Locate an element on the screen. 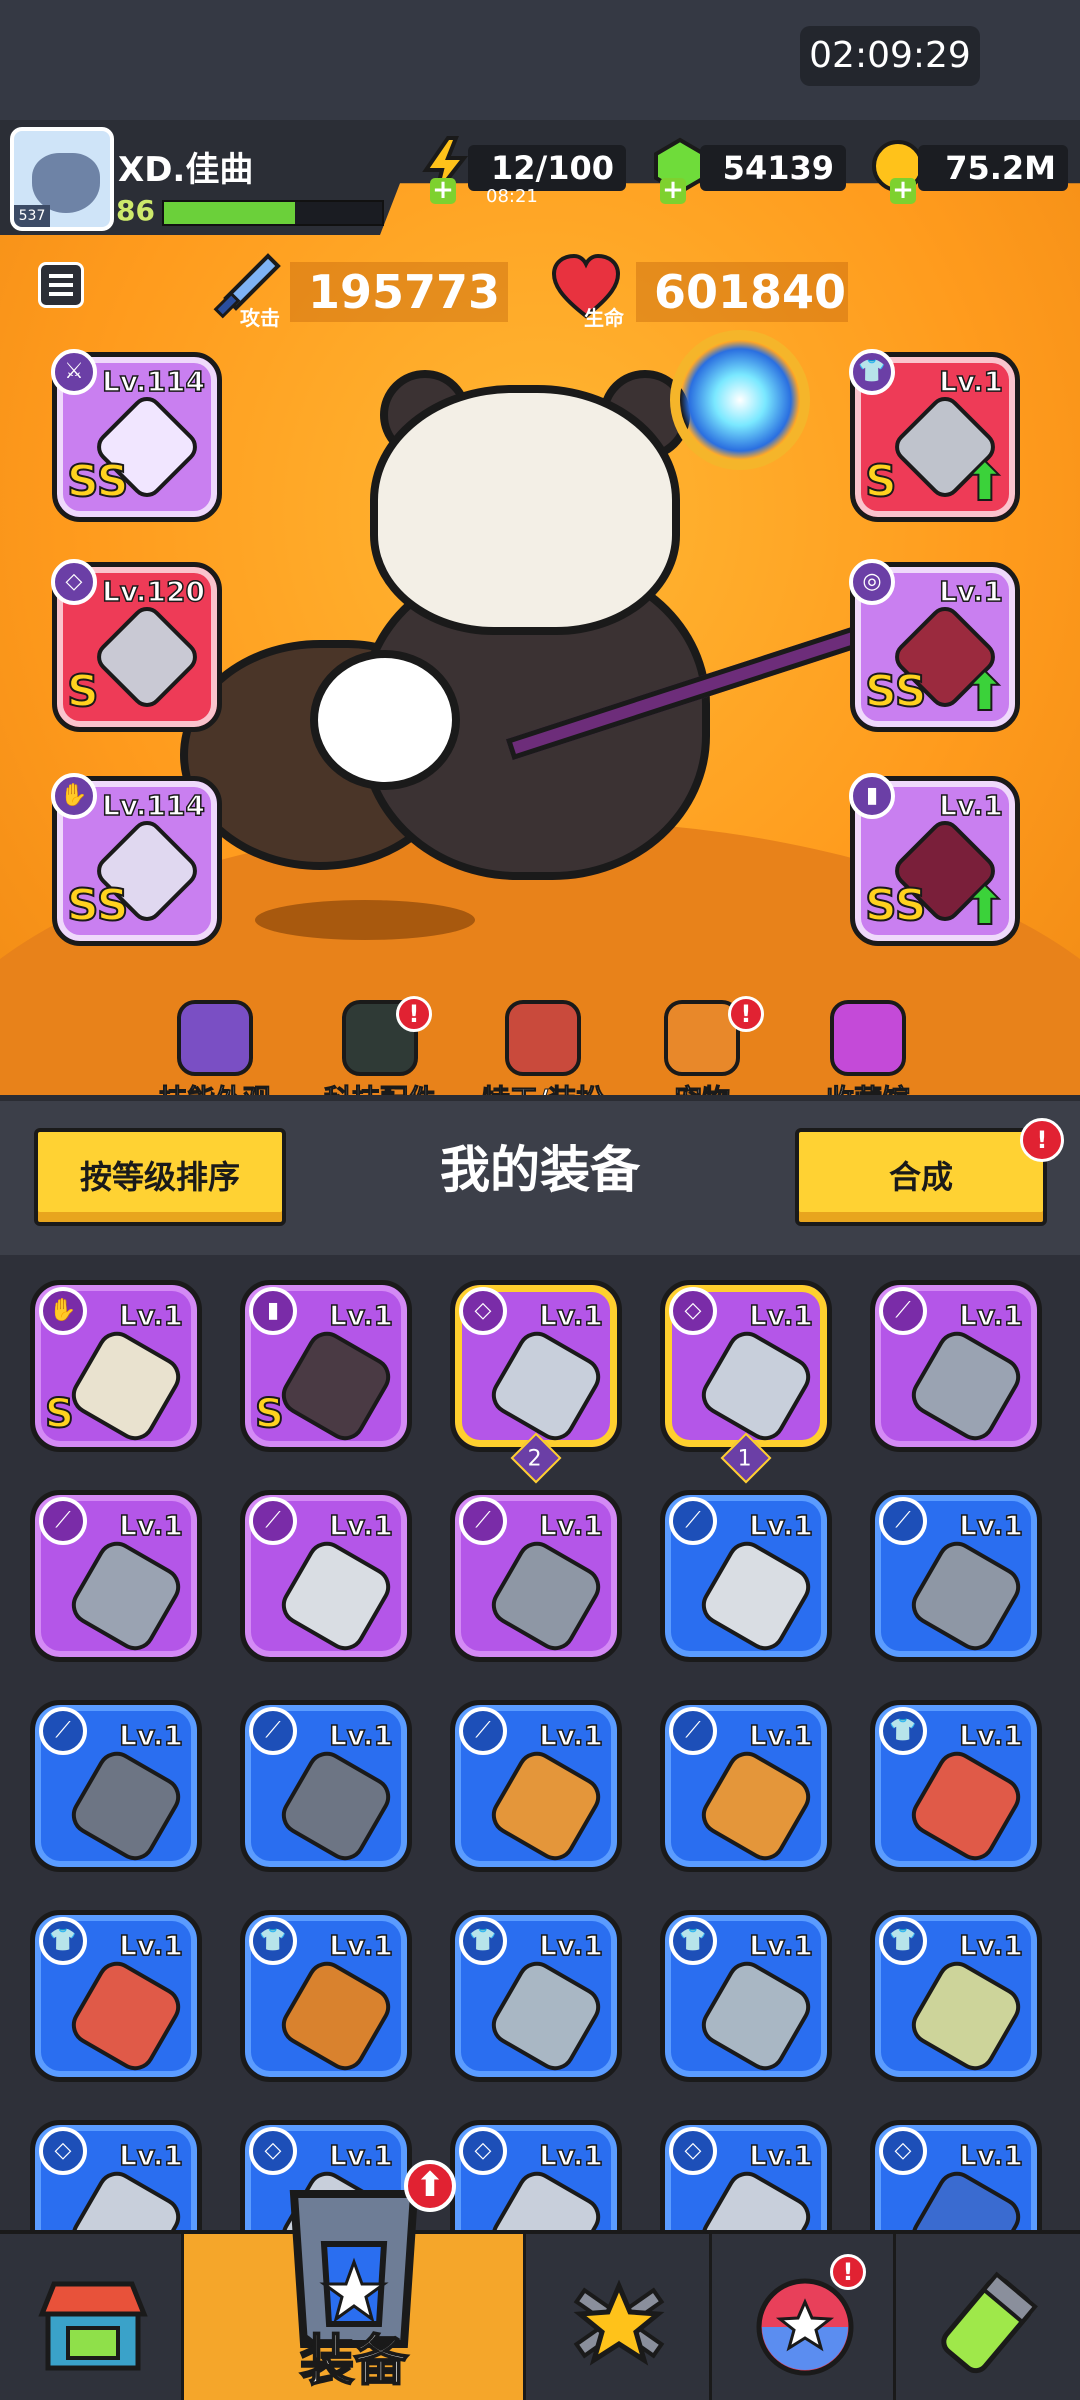 This screenshot has height=2400, width=1080. bat-icon is located at coordinates (756, 1805).